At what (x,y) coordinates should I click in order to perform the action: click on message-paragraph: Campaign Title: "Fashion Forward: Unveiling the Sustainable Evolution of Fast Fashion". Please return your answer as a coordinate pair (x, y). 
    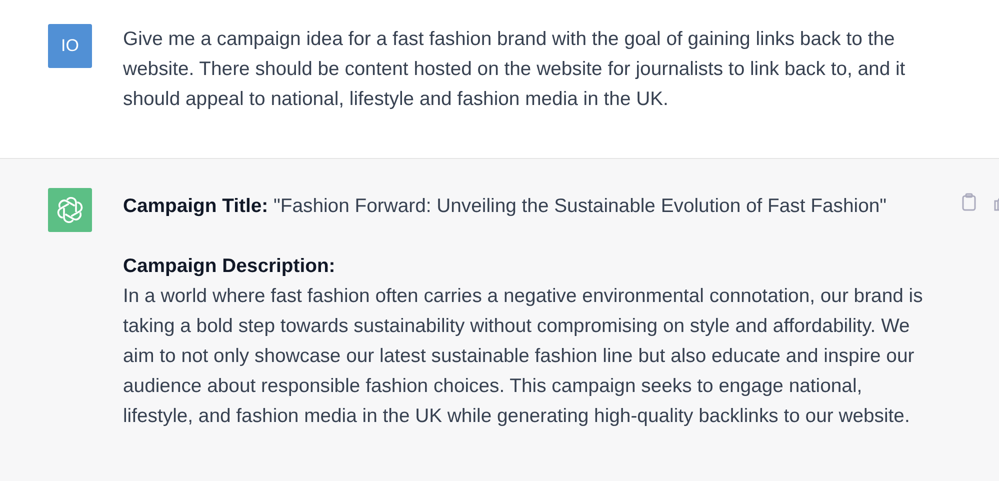
    Looking at the image, I should click on (505, 206).